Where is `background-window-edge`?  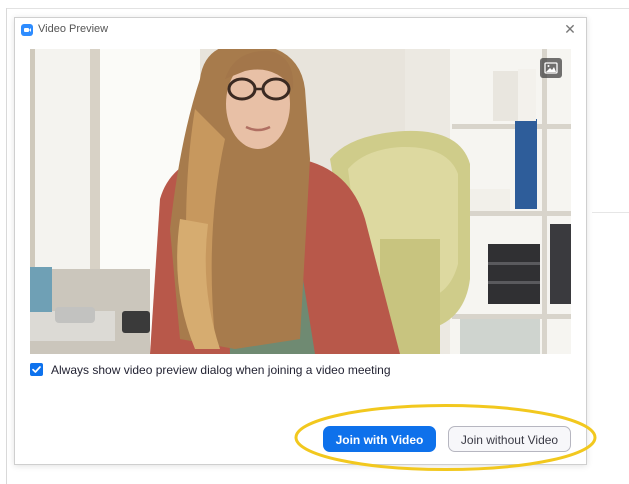 background-window-edge is located at coordinates (317, 8).